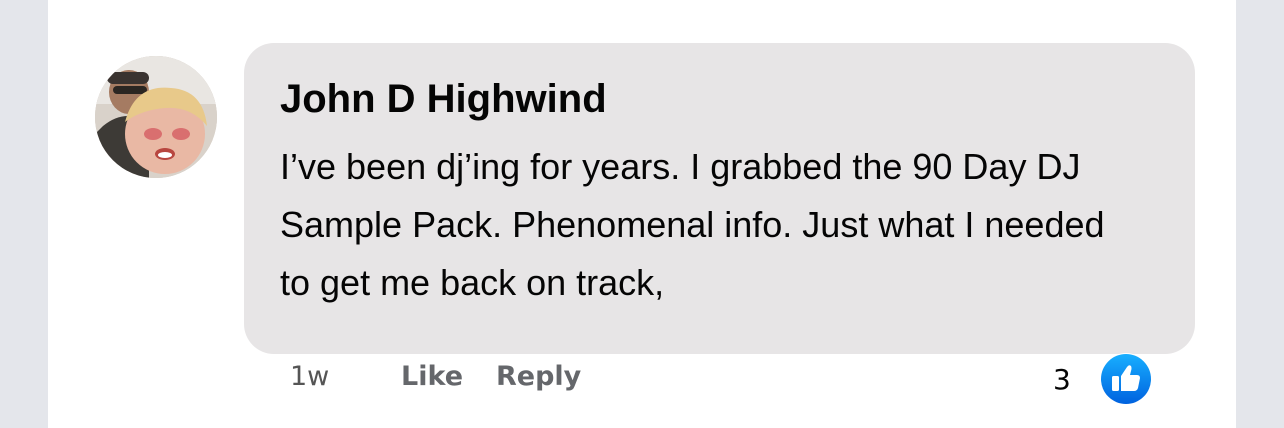  I want to click on comment-timestamp: 1w, so click(309, 377).